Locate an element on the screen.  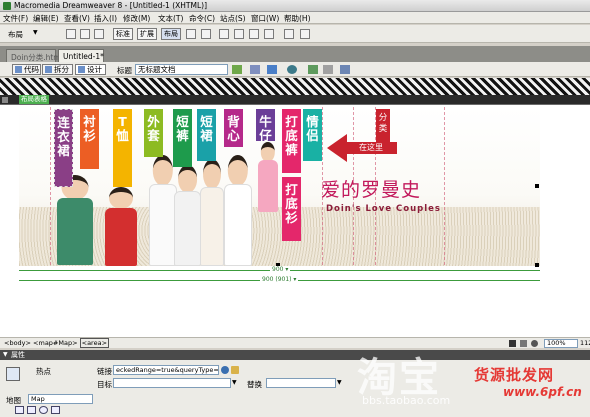
category-bar-couples: 情侣 is located at coordinates (312, 135).